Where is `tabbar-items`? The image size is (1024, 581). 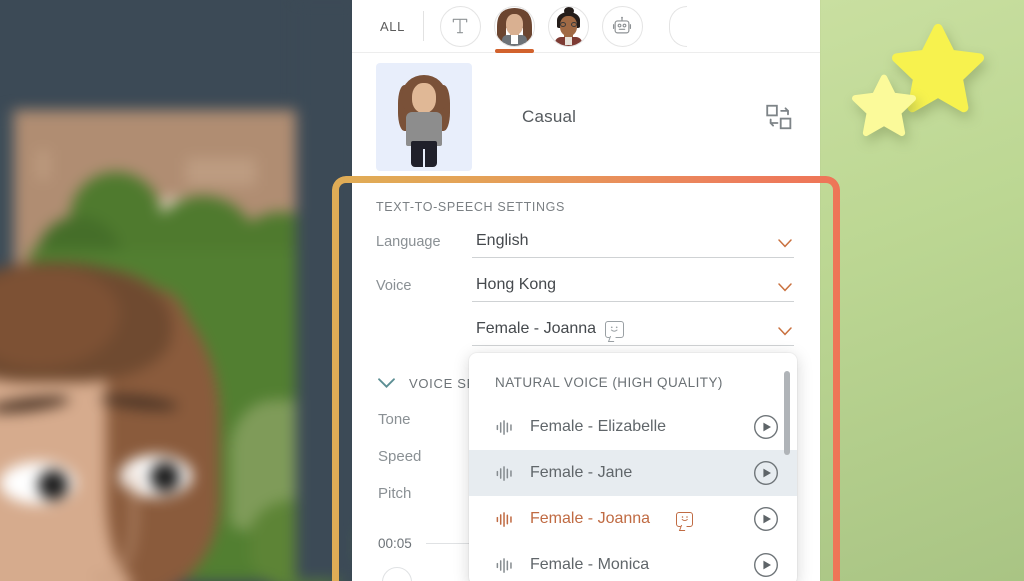
tabbar-items is located at coordinates (563, 29).